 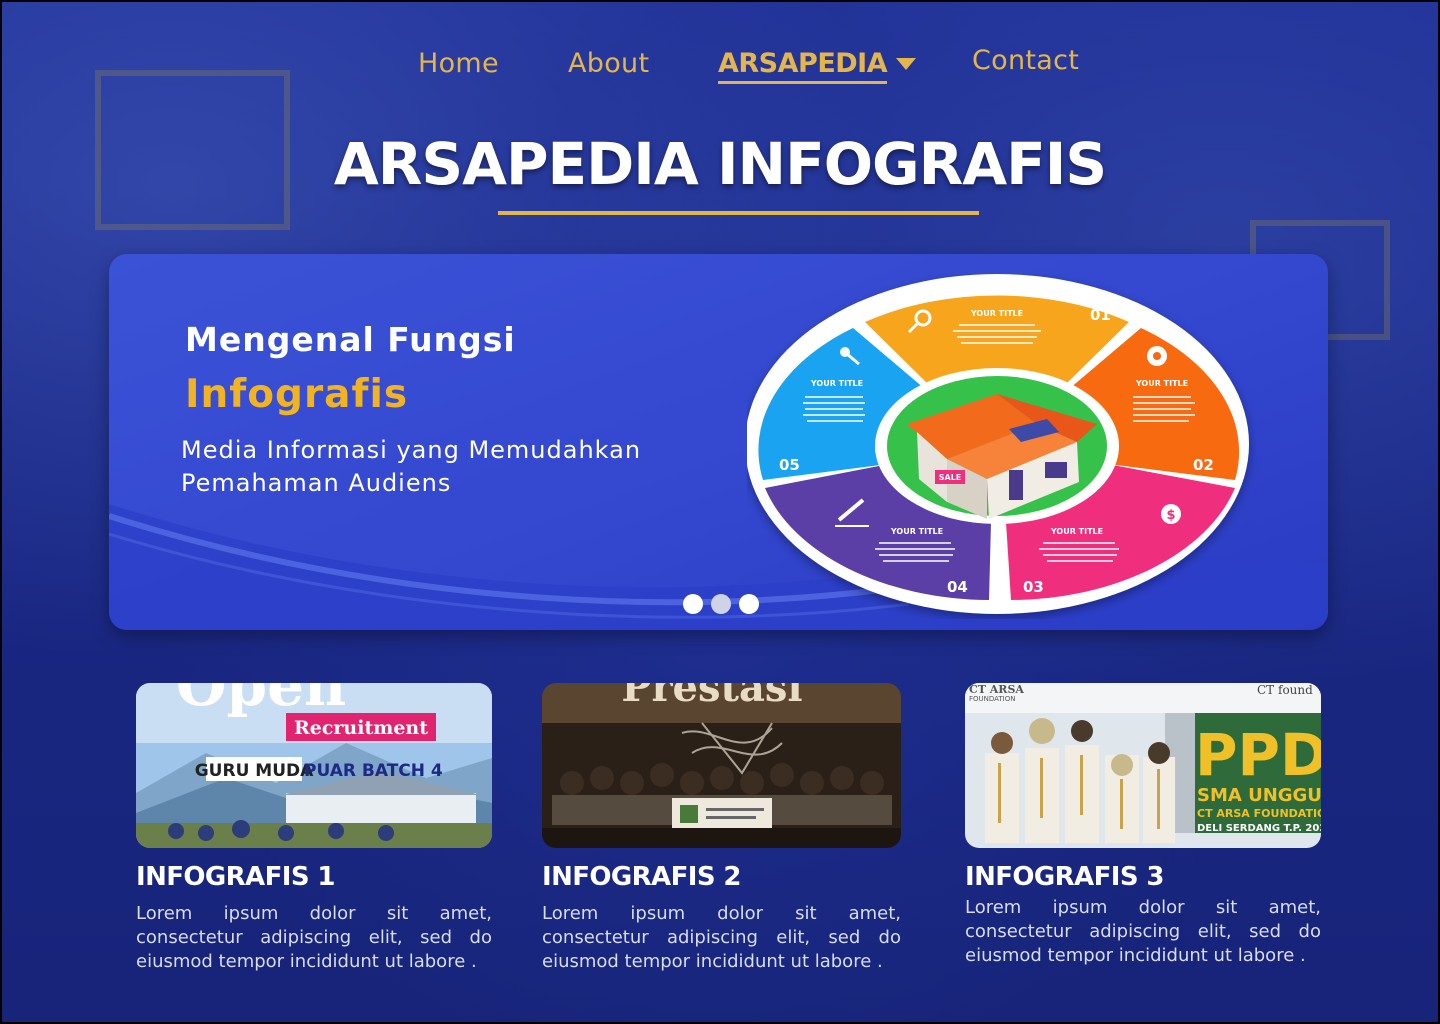 What do you see at coordinates (721, 765) in the screenshot?
I see `card-image-2: Prestasi` at bounding box center [721, 765].